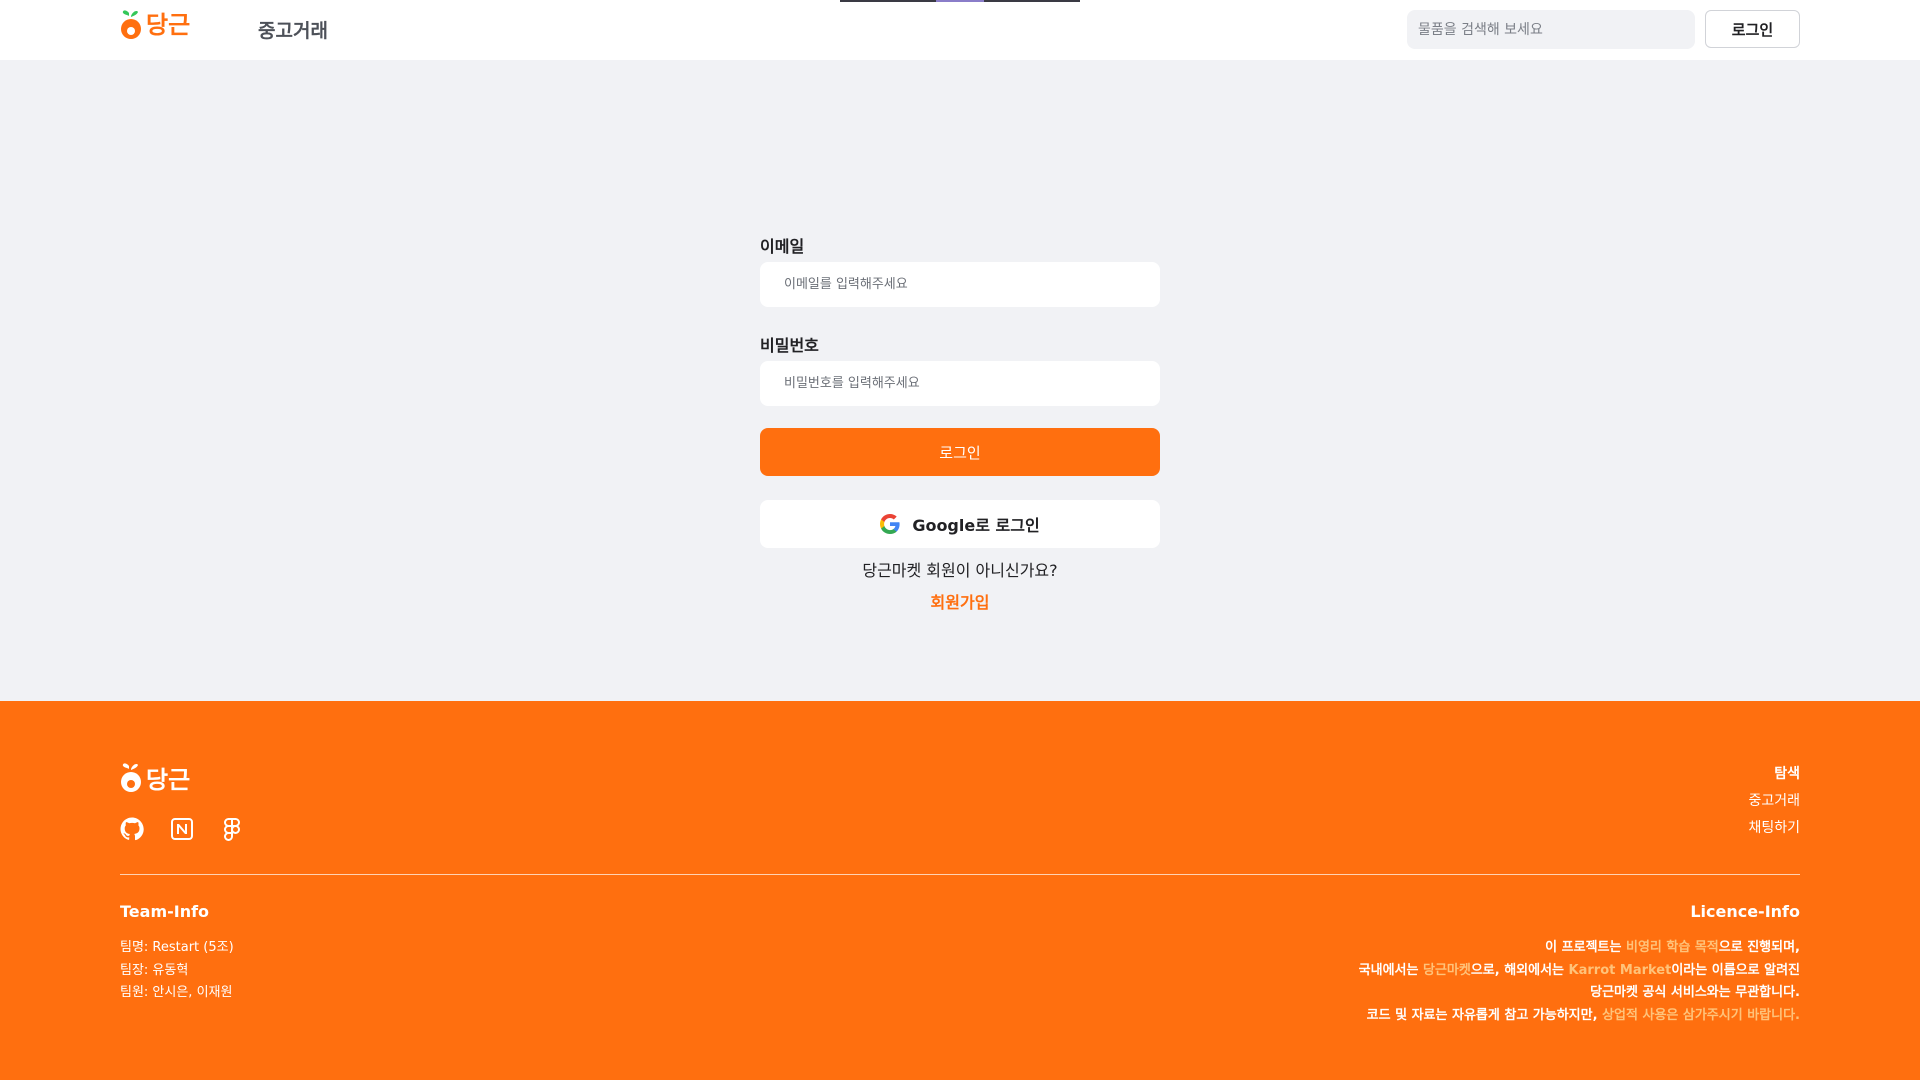 The image size is (1920, 1080). What do you see at coordinates (960, 452) in the screenshot?
I see `login-submit-button: 로그인` at bounding box center [960, 452].